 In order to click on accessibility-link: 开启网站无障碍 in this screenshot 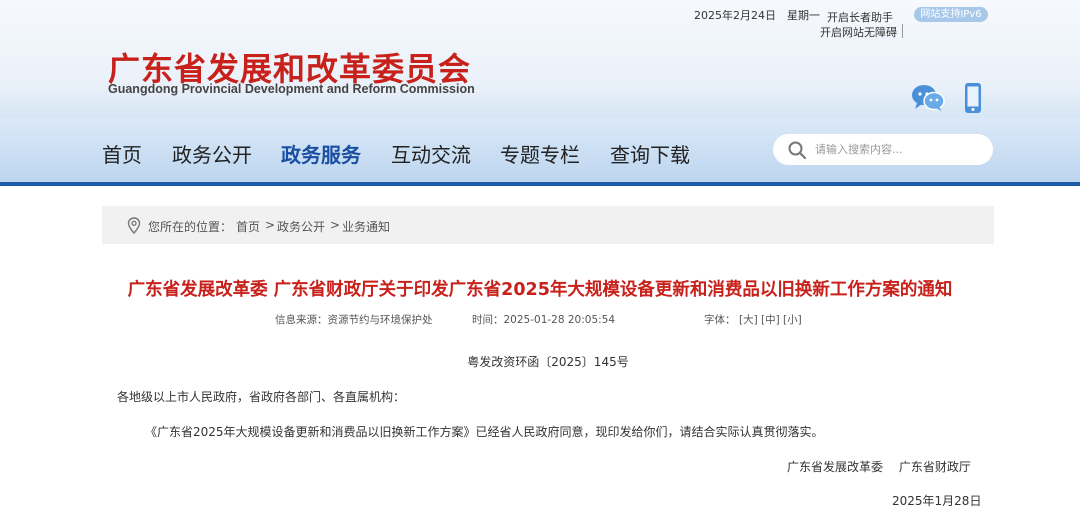, I will do `click(858, 32)`.